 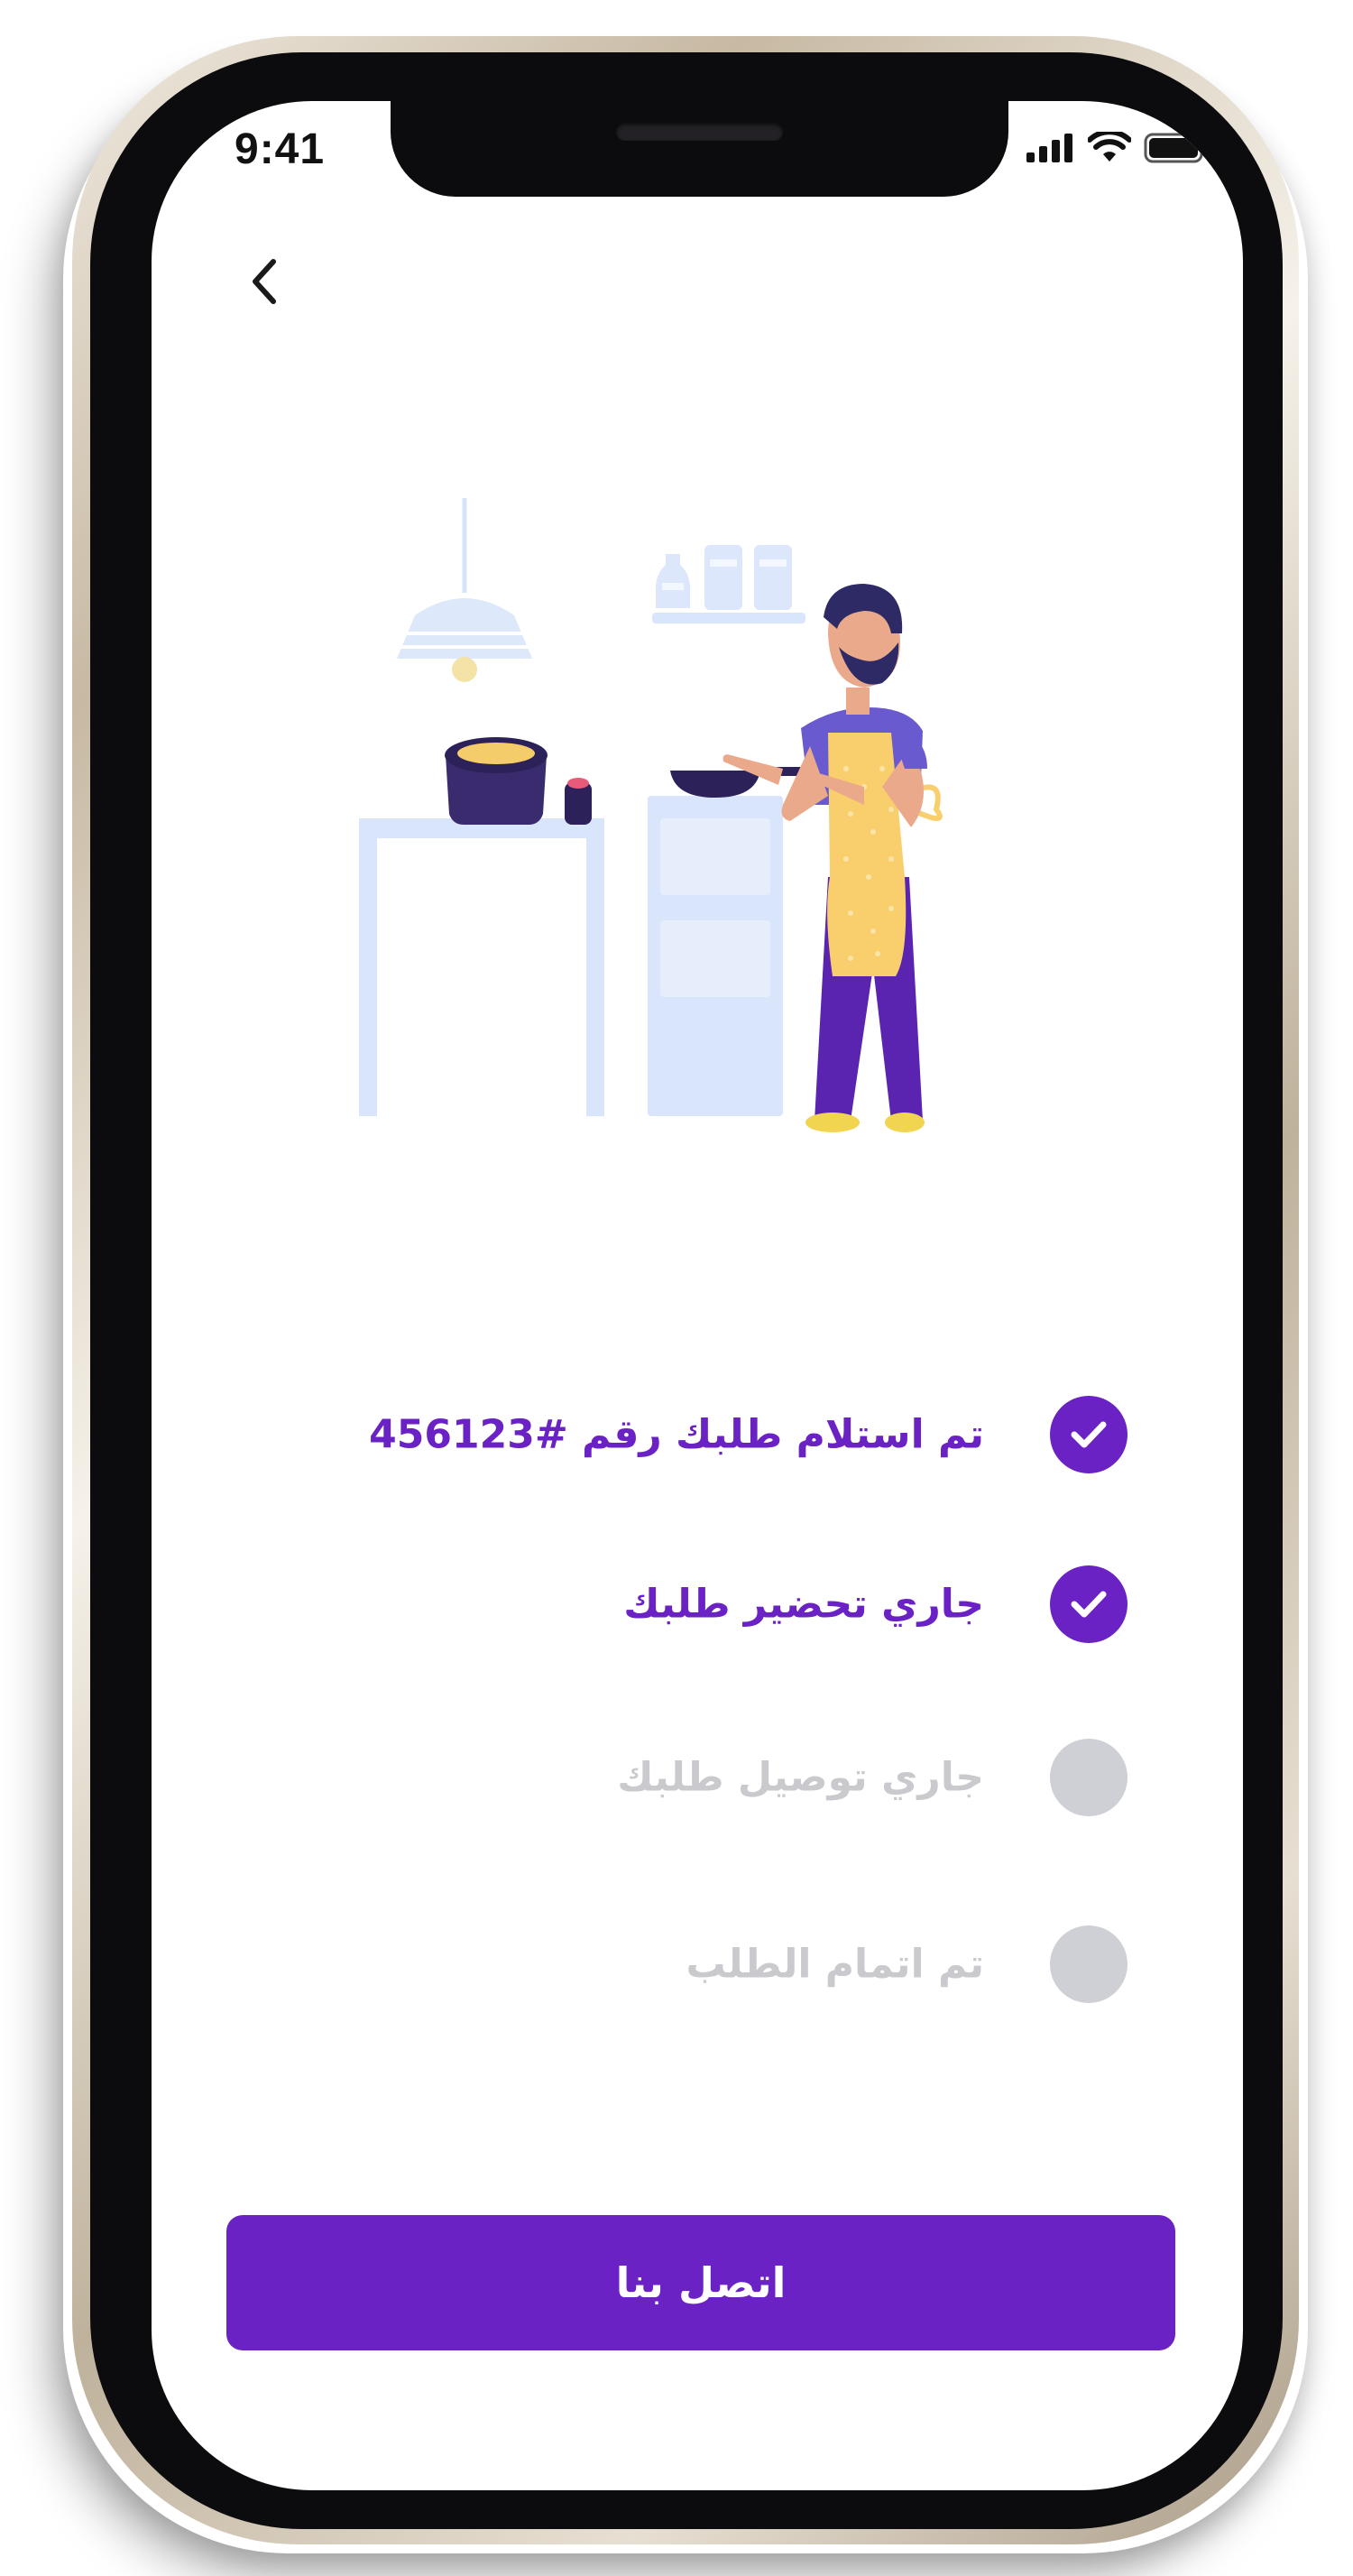 I want to click on contact-us-button: اتصل بنا, so click(x=700, y=2282).